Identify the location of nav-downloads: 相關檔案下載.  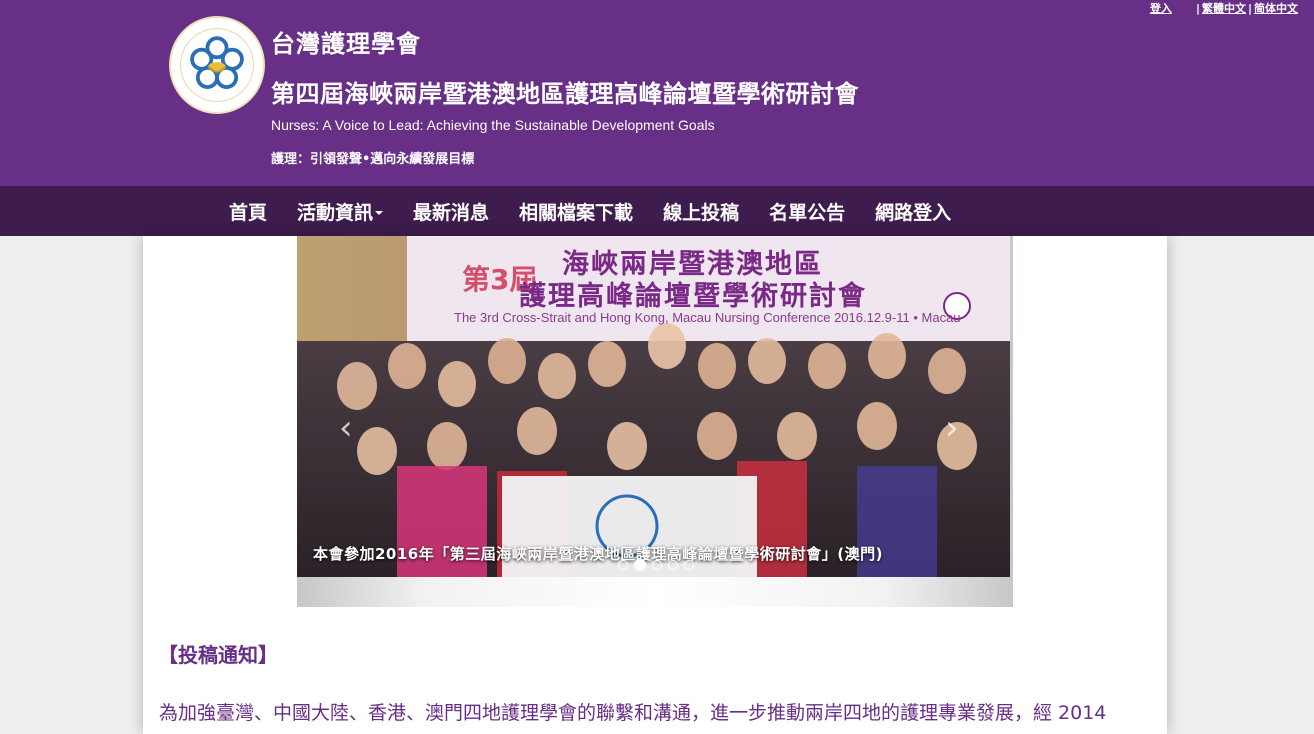
(576, 211).